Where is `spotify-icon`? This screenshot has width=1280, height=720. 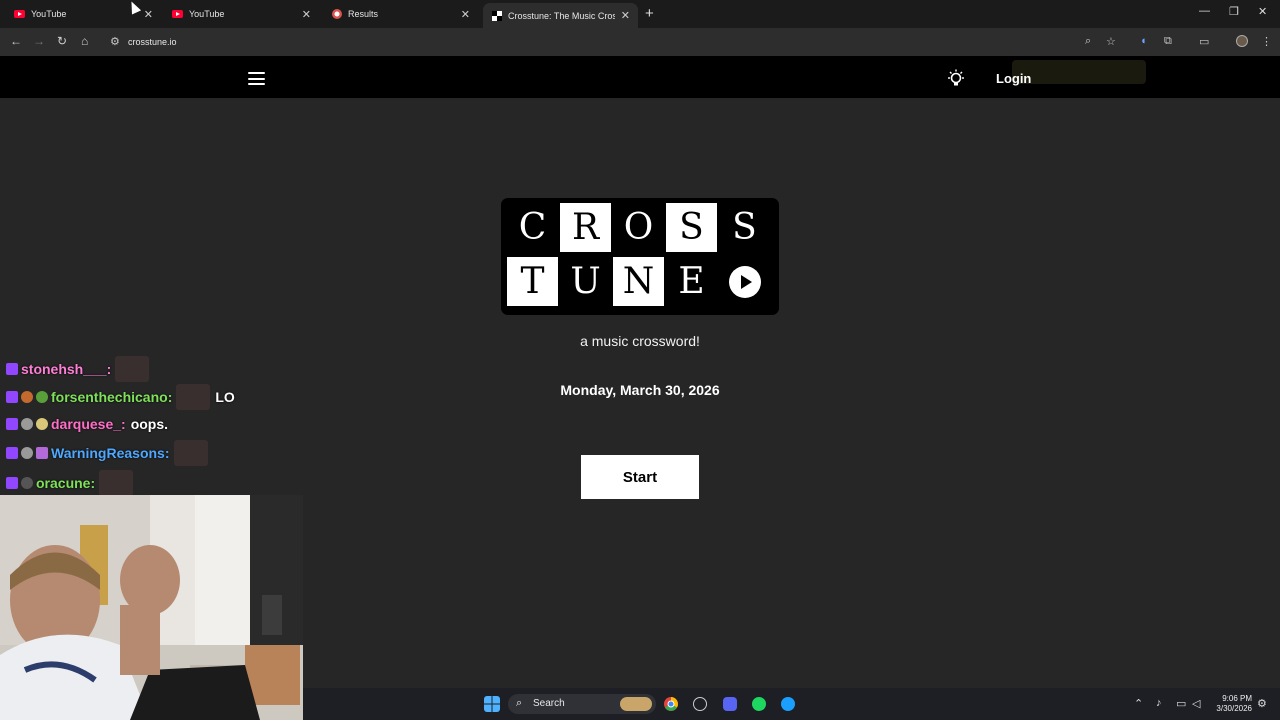 spotify-icon is located at coordinates (759, 704).